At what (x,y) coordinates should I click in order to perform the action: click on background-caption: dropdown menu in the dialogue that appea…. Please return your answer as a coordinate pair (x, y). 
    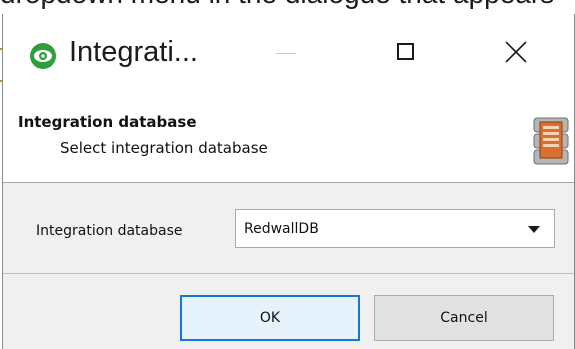
    Looking at the image, I should click on (287, 5).